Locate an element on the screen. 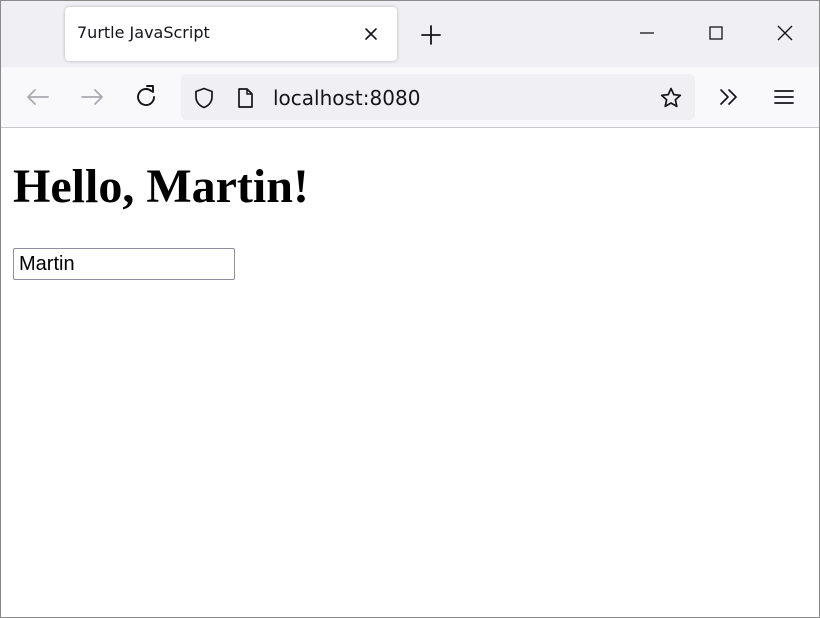 The image size is (820, 618). tab-active: 7urtle JavaScript is located at coordinates (231, 34).